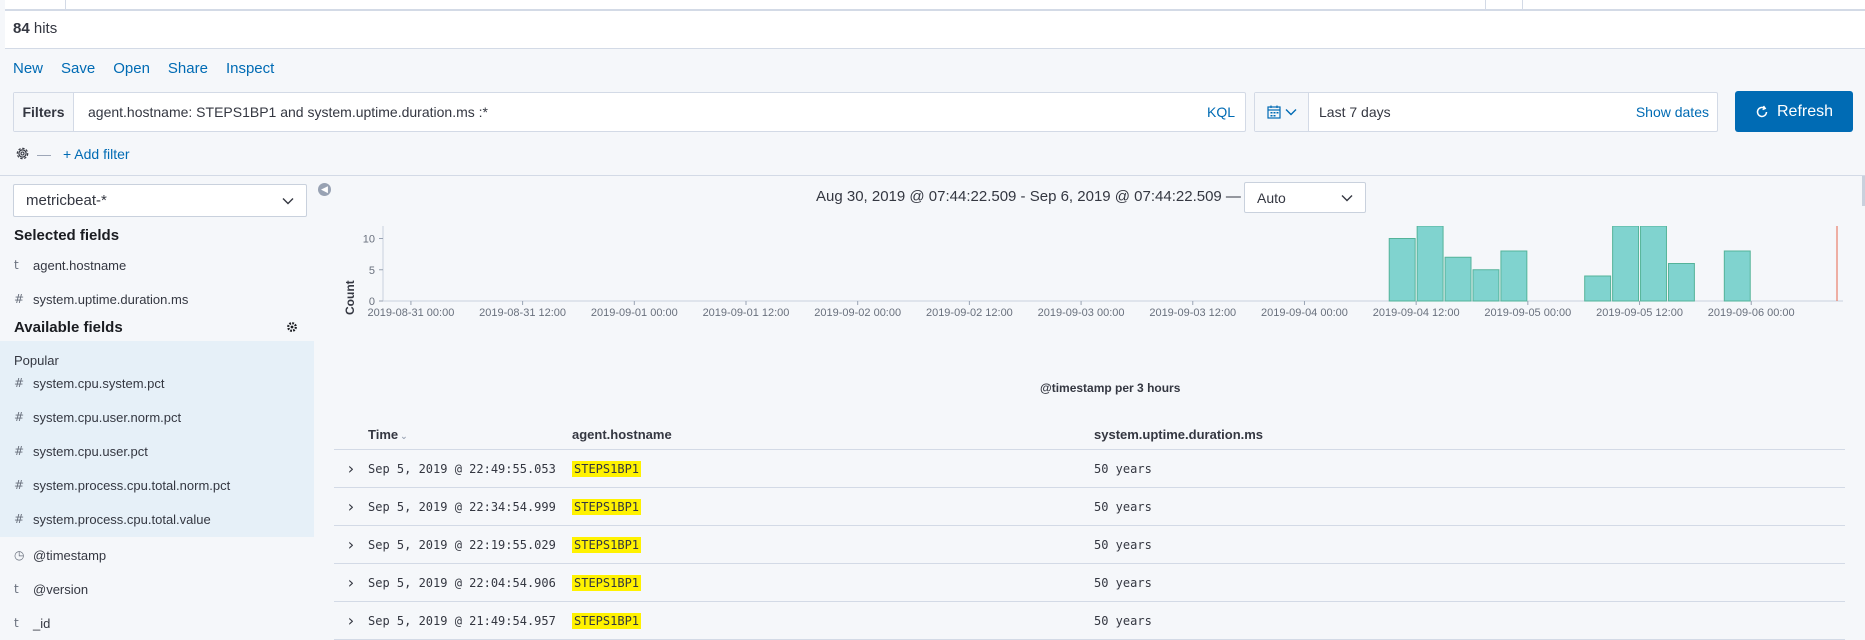  Describe the element at coordinates (61, 589) in the screenshot. I see `field-name: @version` at that location.